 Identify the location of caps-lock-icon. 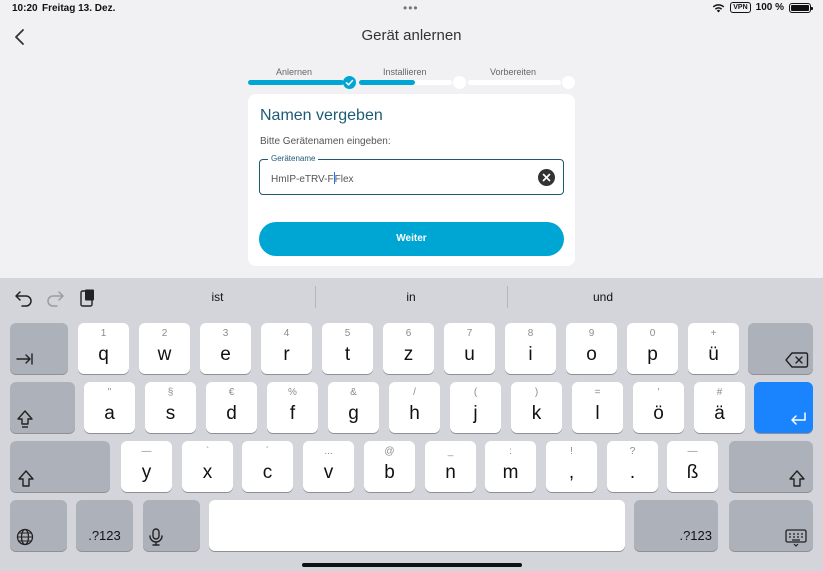
(25, 419).